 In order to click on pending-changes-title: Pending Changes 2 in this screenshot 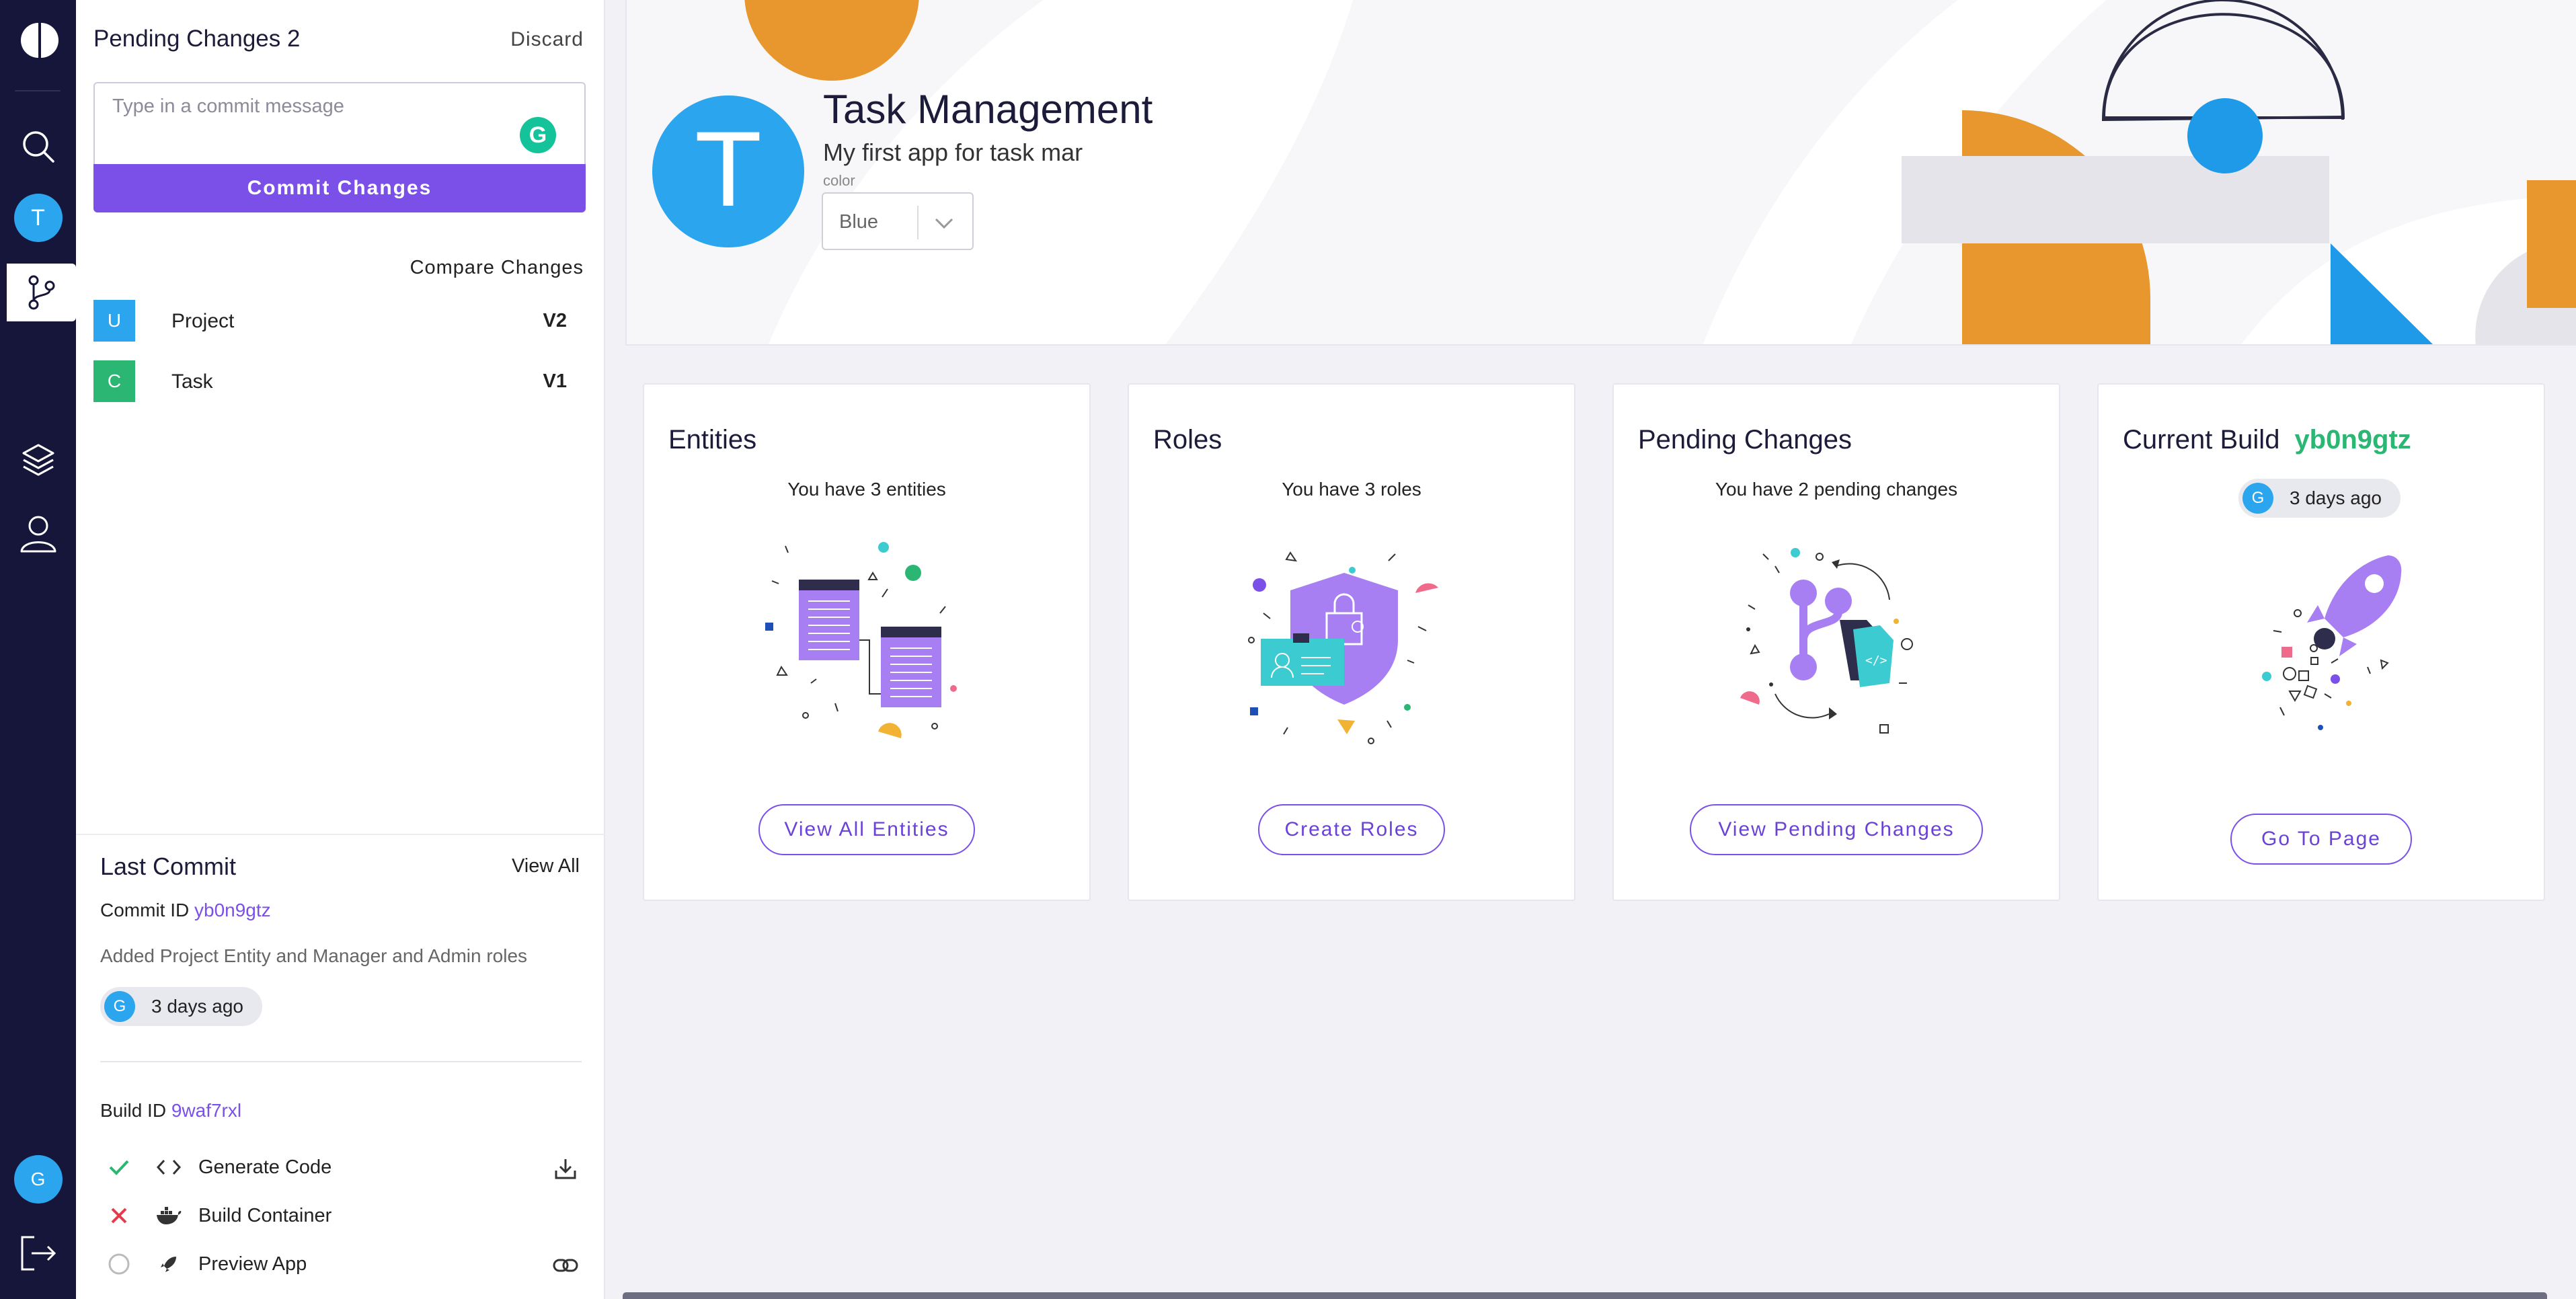, I will do `click(197, 39)`.